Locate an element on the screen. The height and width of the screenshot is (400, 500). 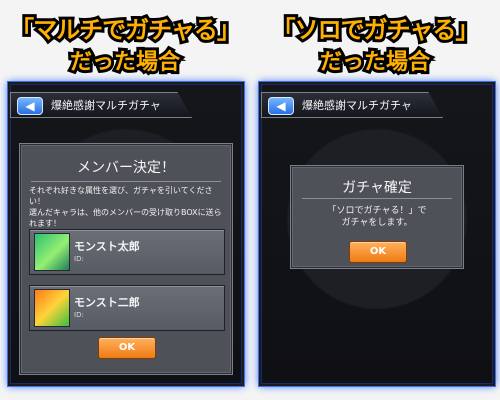
dialog-body: 「ソロでガチャる！」で ガチャをします。 is located at coordinates (377, 217).